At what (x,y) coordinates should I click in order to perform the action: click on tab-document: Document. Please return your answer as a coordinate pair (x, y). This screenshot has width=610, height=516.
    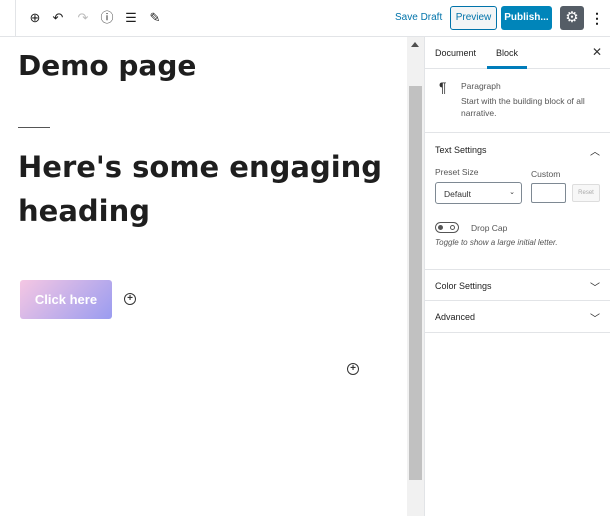
    Looking at the image, I should click on (455, 53).